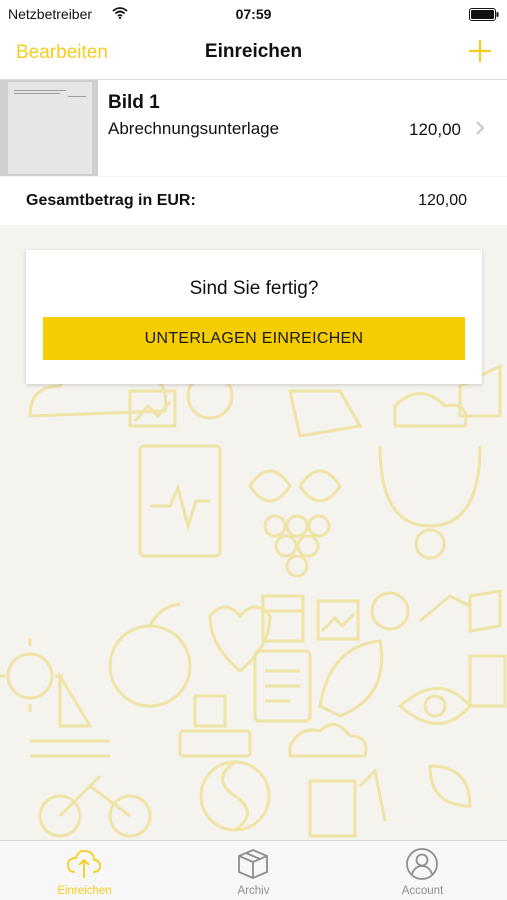 The height and width of the screenshot is (900, 507). I want to click on box-icon, so click(253, 864).